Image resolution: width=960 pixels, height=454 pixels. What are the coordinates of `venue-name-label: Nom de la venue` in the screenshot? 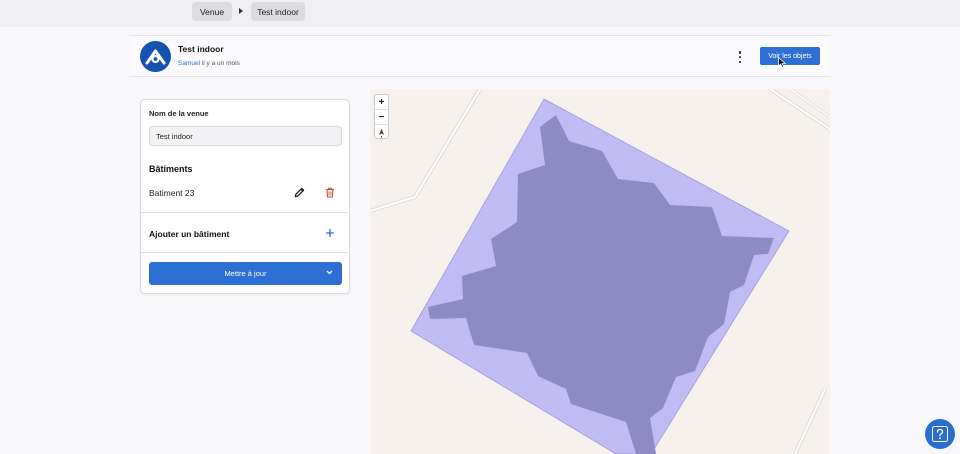 It's located at (179, 113).